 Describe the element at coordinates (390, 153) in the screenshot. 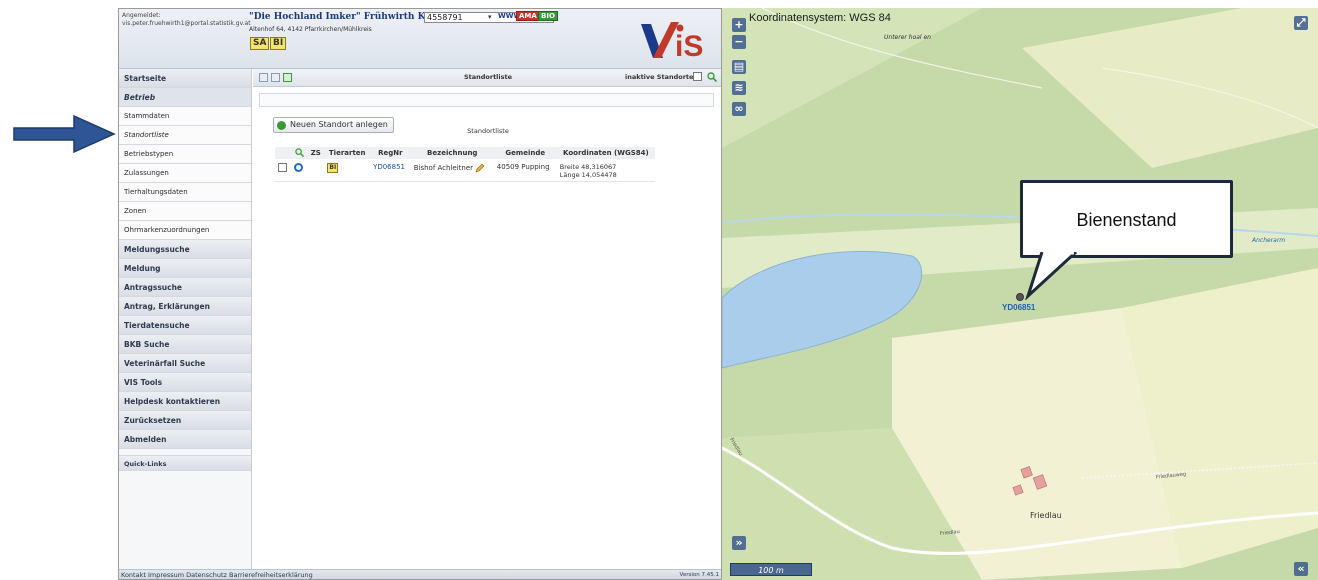

I see `table-header-regnr: RegNr` at that location.